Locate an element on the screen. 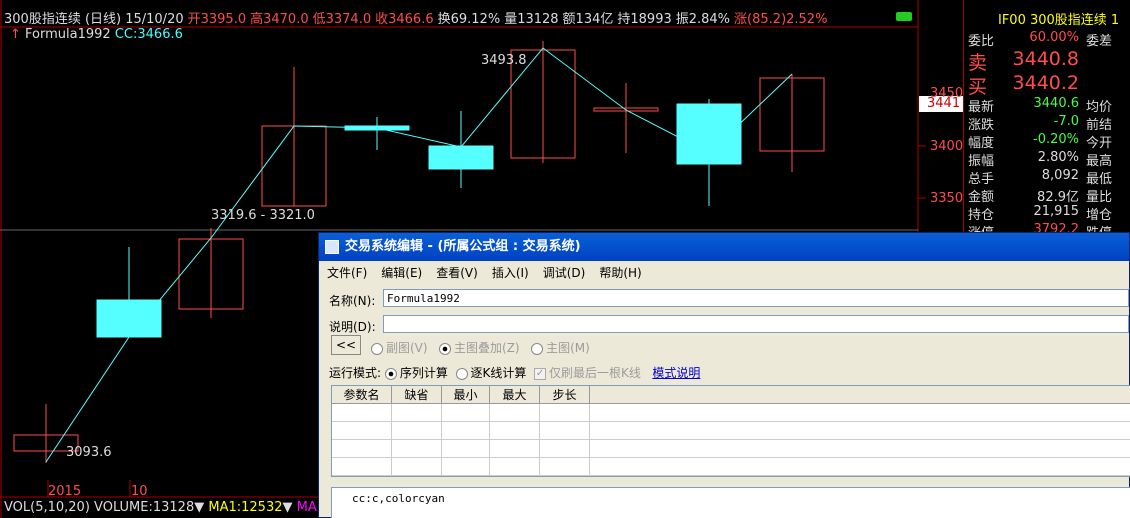 The image size is (1130, 518). formula-line: ↑ Formula1992 CC:3466.6 is located at coordinates (96, 34).